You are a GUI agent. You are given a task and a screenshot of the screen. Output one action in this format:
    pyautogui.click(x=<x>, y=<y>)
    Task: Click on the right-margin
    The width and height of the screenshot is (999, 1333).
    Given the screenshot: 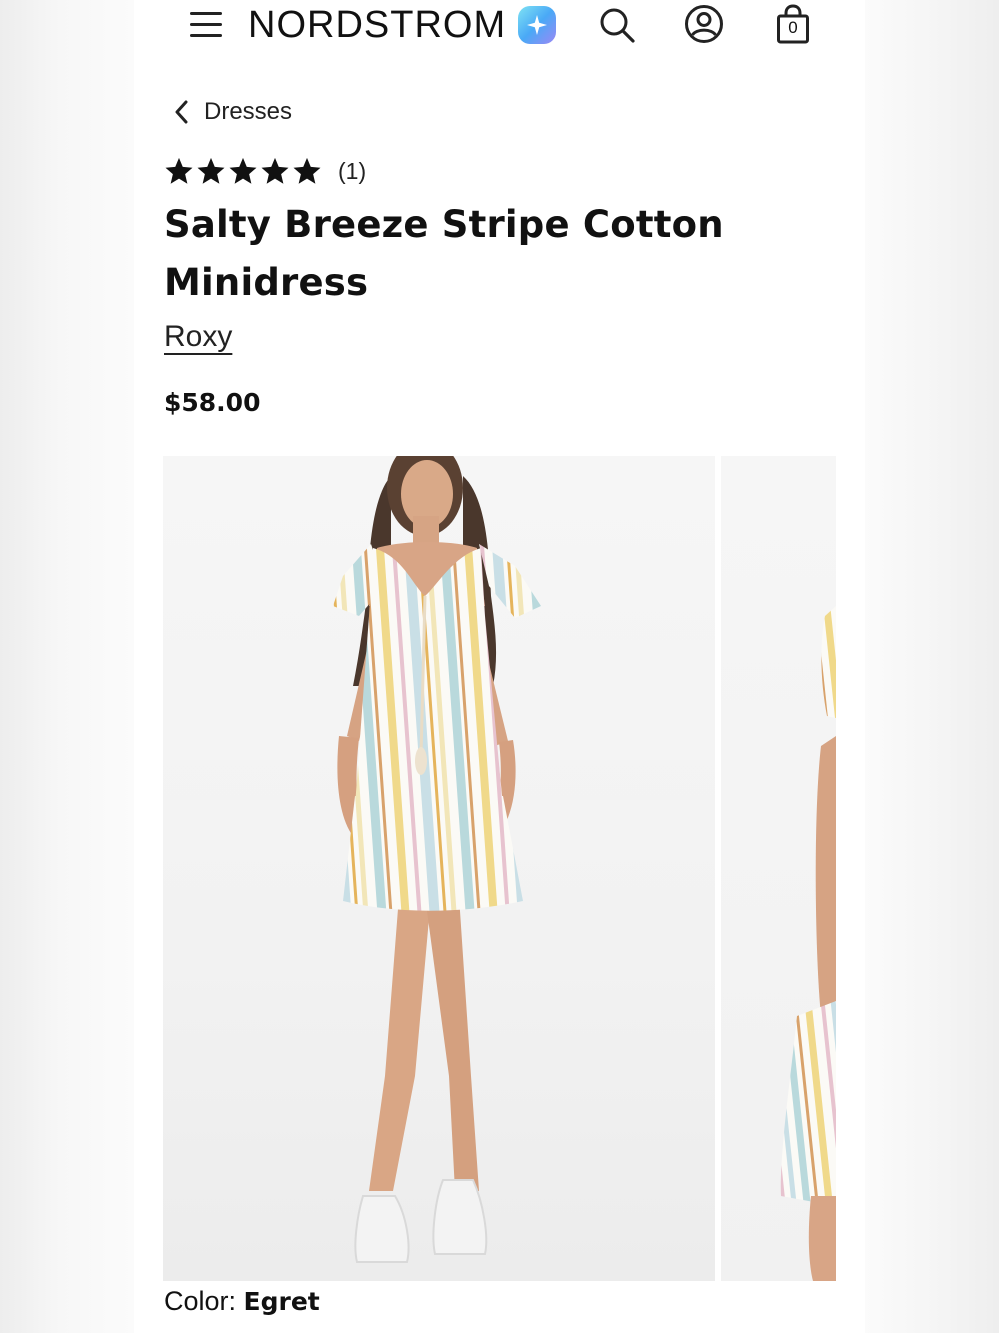 What is the action you would take?
    pyautogui.click(x=932, y=666)
    